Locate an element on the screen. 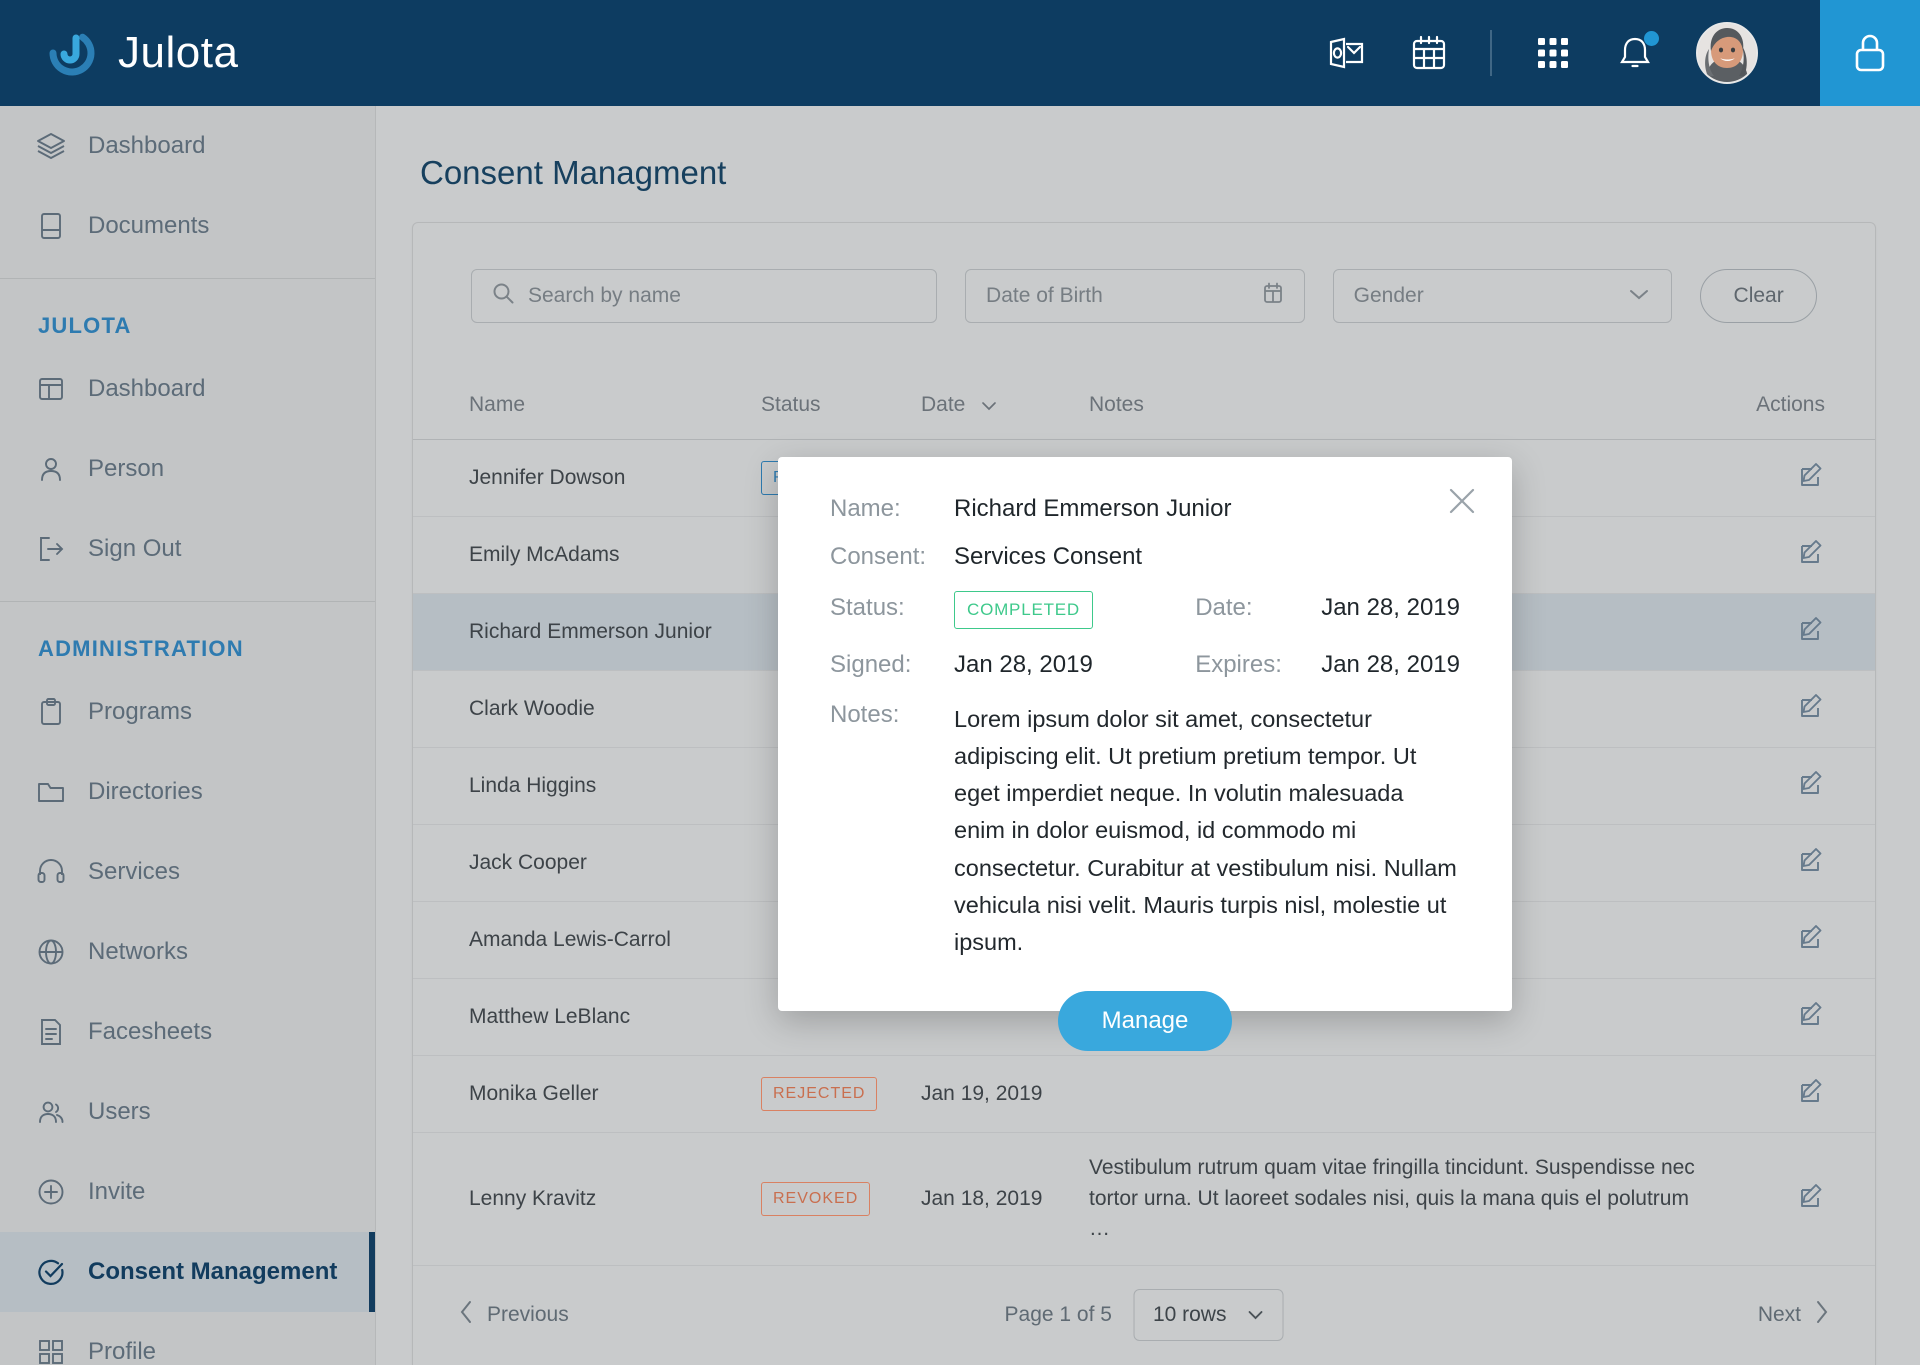 The width and height of the screenshot is (1920, 1365). sidebar-item-directories: Directories is located at coordinates (187, 792).